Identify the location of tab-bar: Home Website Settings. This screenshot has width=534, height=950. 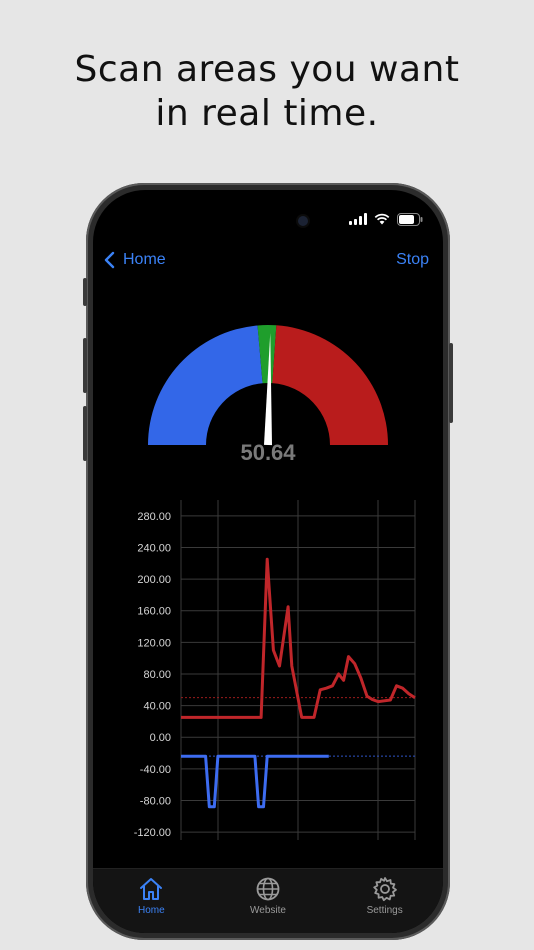
(268, 900).